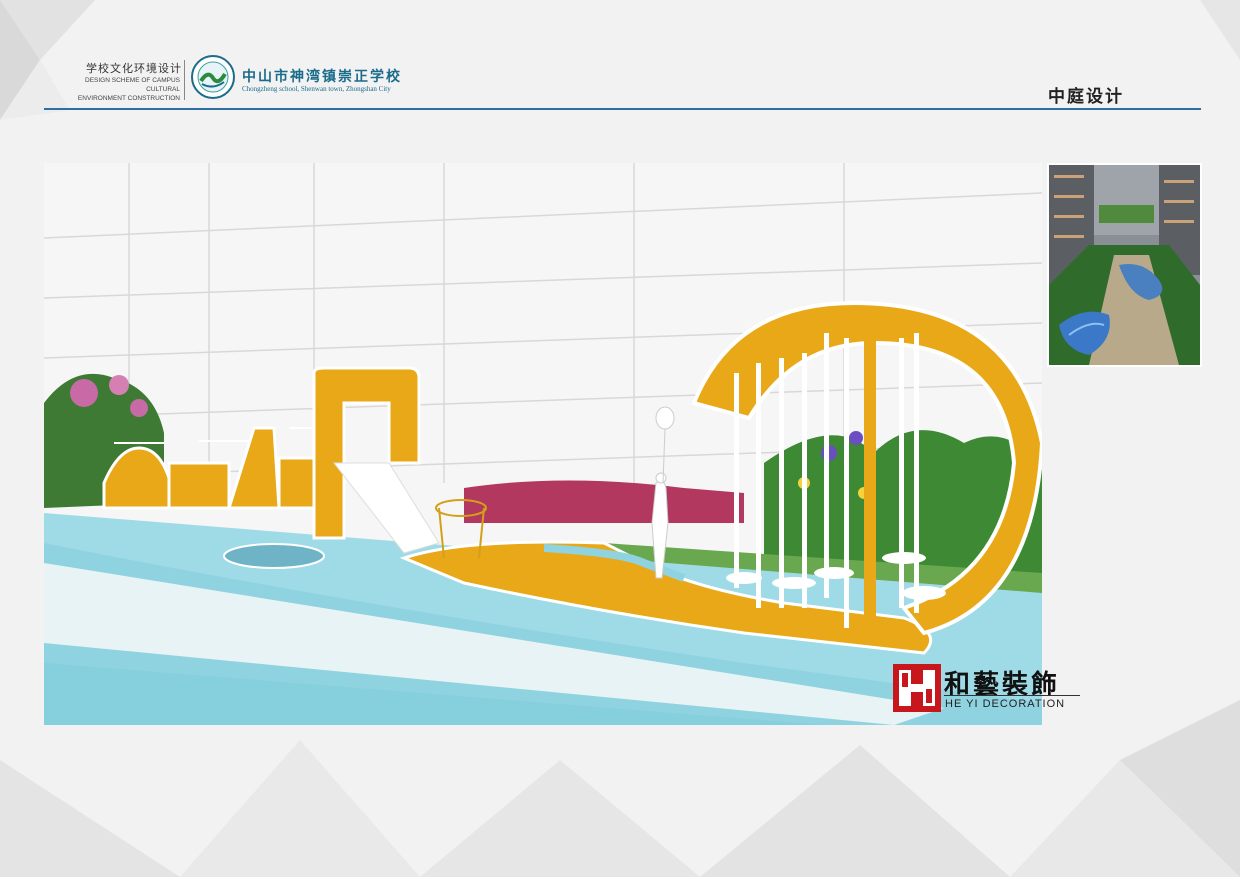 This screenshot has height=877, width=1240. I want to click on site-photo, so click(1124, 265).